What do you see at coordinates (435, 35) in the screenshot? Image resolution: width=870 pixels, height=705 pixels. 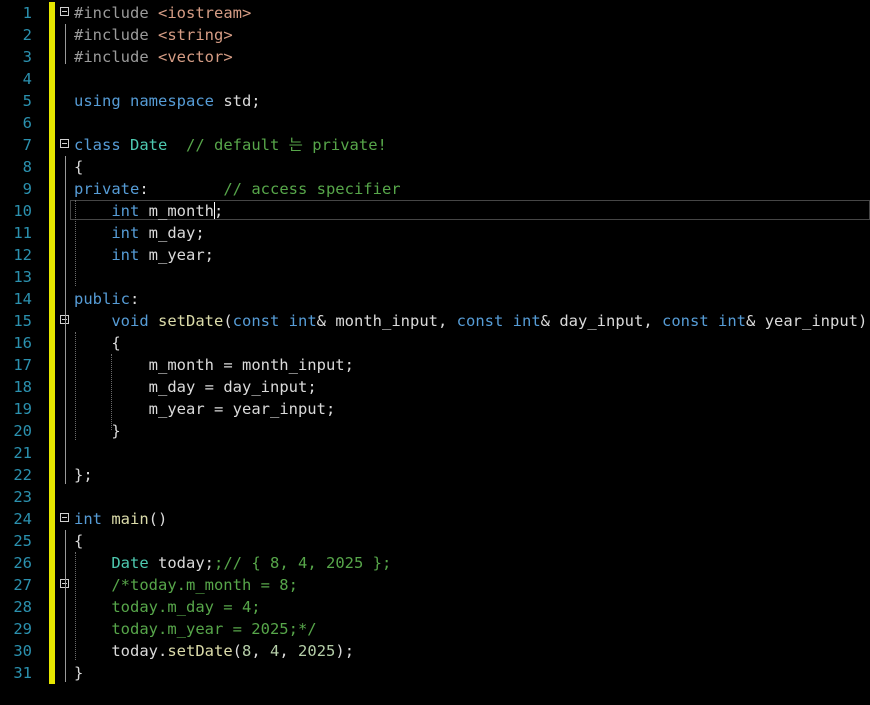 I see `code-line: 2 #include <string>` at bounding box center [435, 35].